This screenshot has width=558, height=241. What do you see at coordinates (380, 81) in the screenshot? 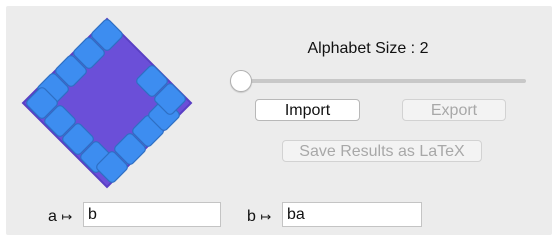
I see `alphabet-size-slider-track` at bounding box center [380, 81].